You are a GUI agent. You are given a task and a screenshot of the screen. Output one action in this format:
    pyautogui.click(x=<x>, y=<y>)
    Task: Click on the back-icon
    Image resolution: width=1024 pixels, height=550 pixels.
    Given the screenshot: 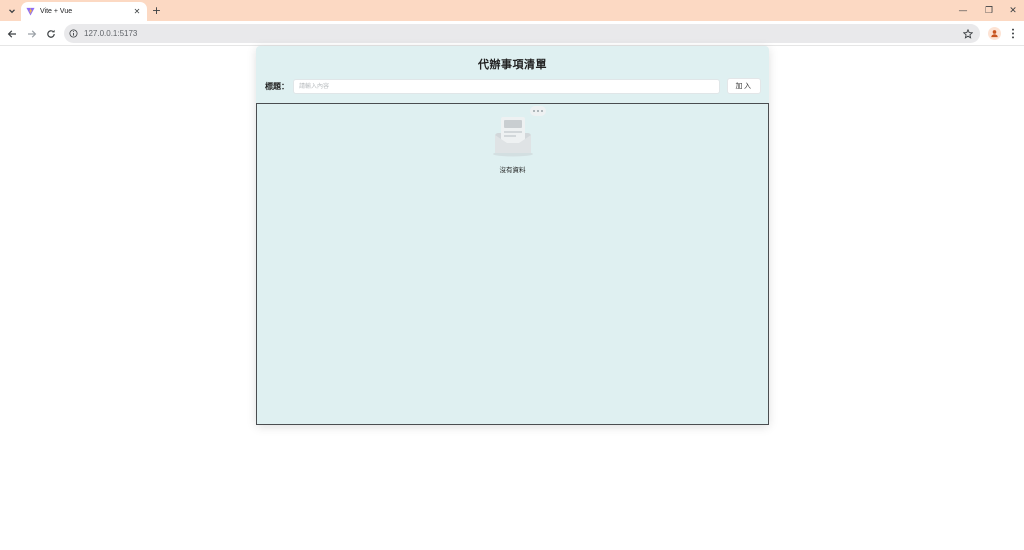 What is the action you would take?
    pyautogui.click(x=11, y=33)
    